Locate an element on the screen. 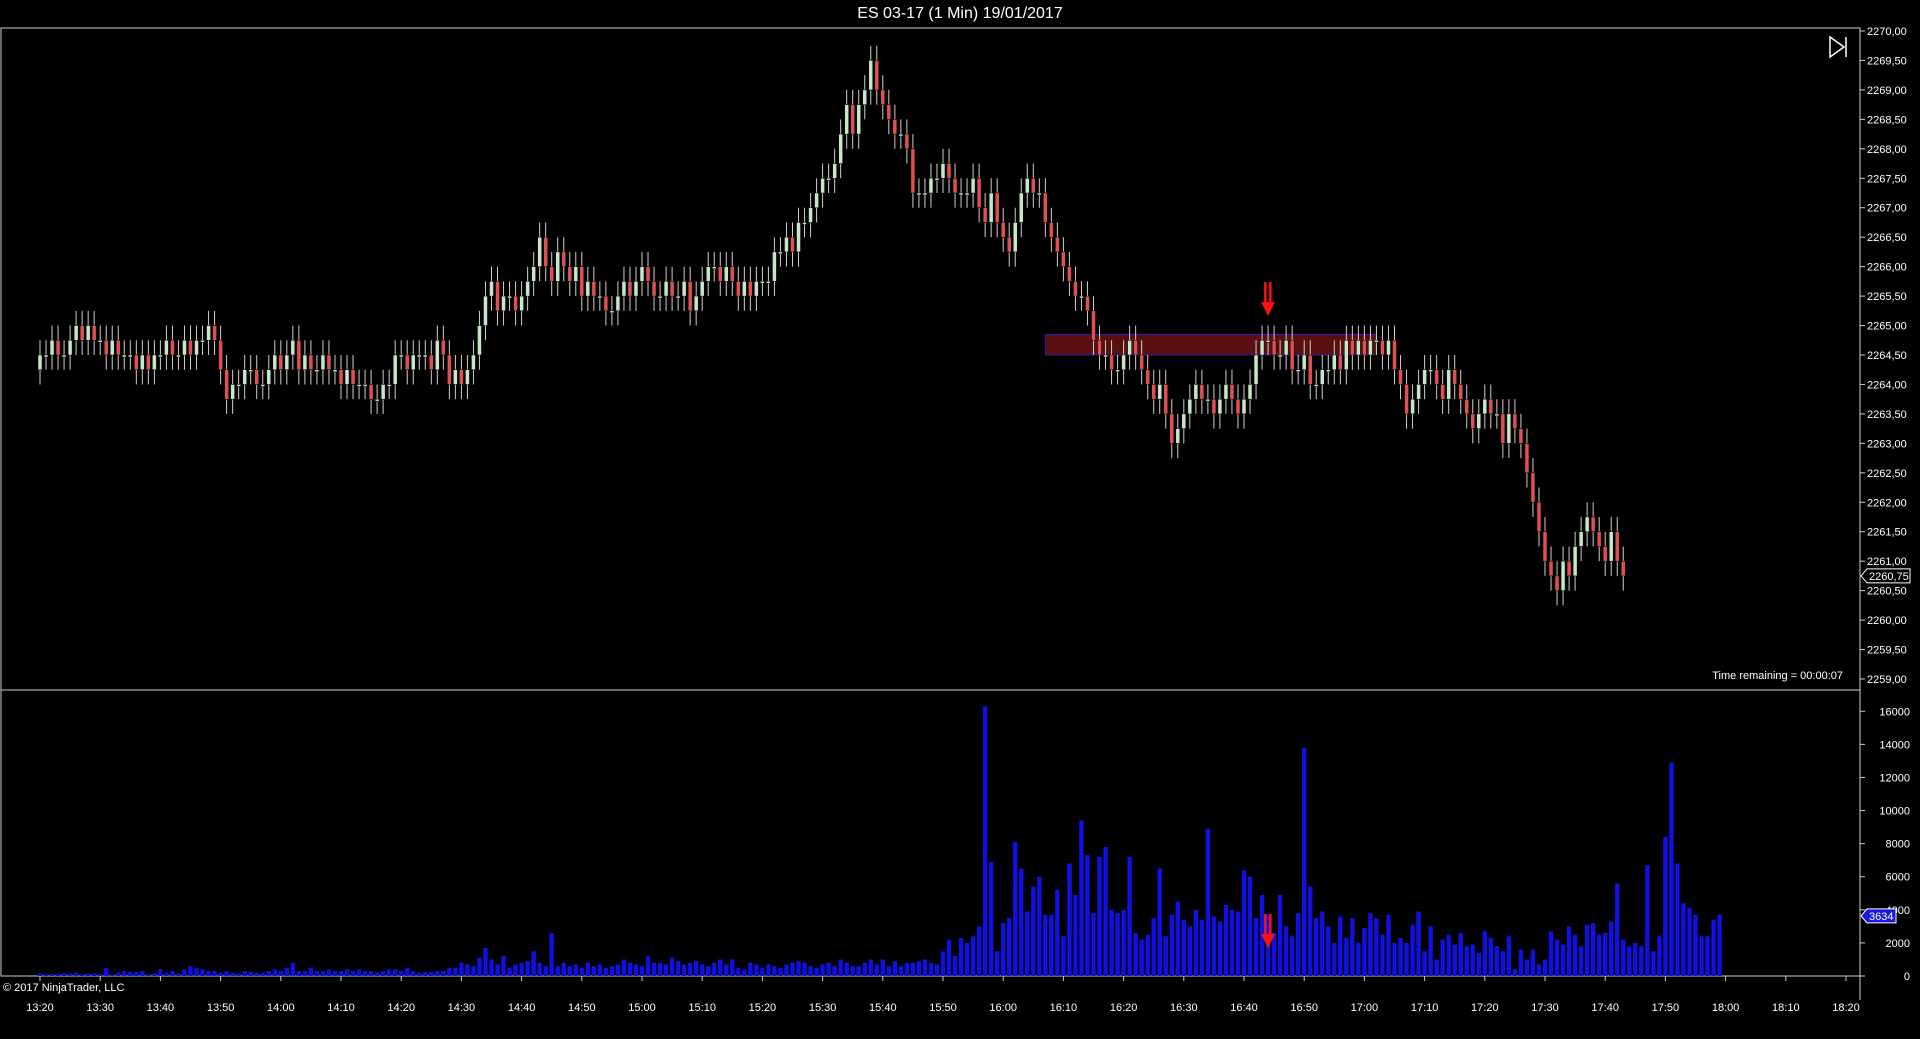 The width and height of the screenshot is (1920, 1039). price-tick-label: 2265,50 is located at coordinates (1887, 297).